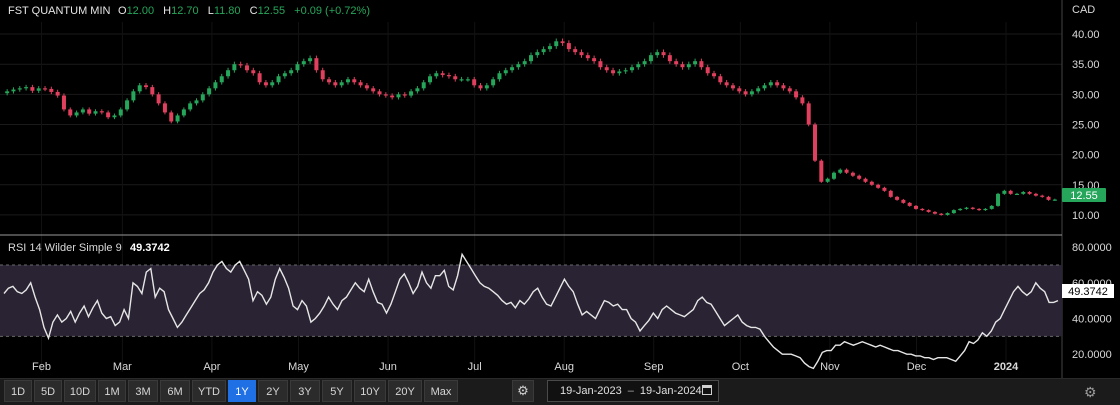  Describe the element at coordinates (242, 391) in the screenshot. I see `range-button-1y: 1Y` at that location.